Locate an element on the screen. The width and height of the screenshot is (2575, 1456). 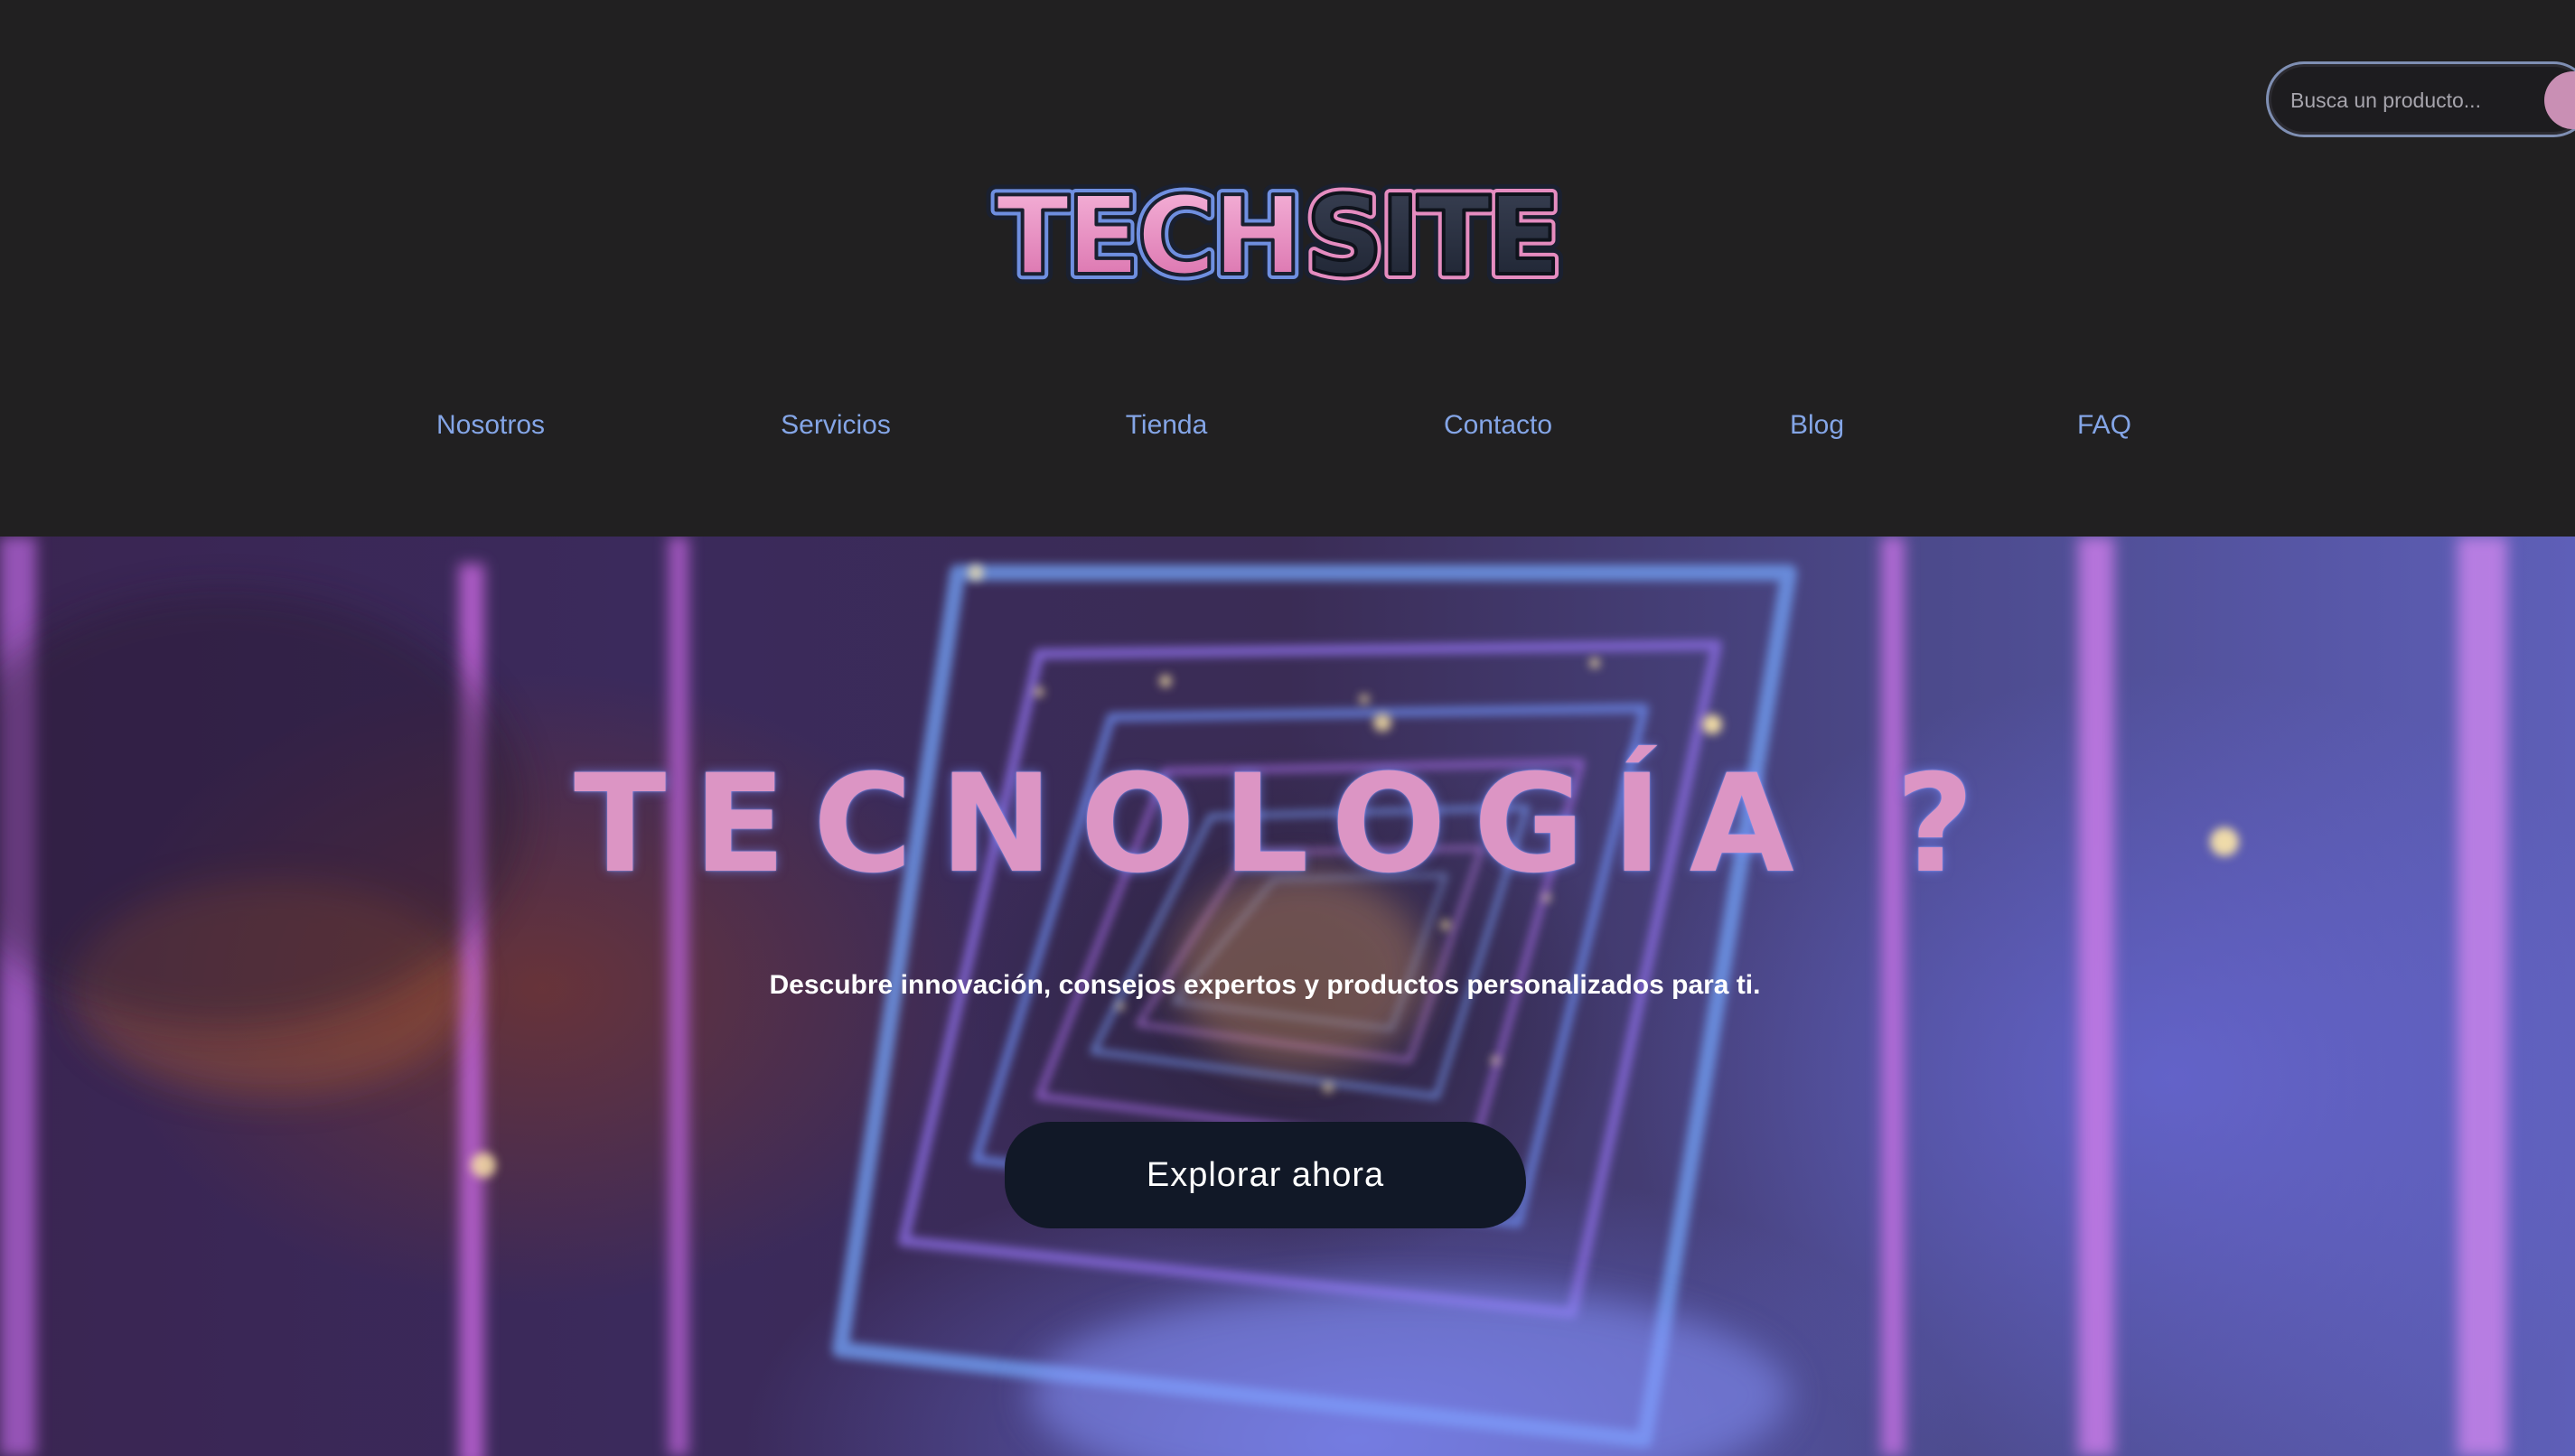
explore-now-button: Explorar ahora is located at coordinates (1265, 1175).